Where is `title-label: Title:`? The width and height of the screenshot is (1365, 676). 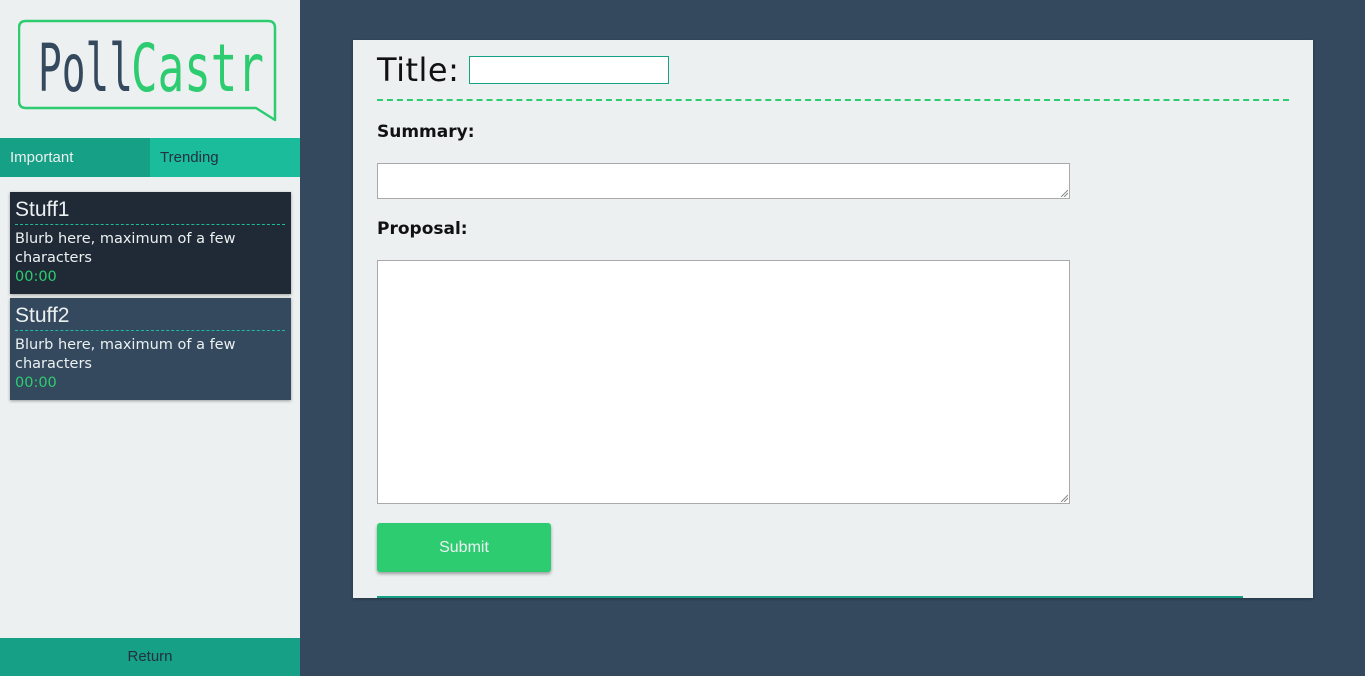 title-label: Title: is located at coordinates (418, 70).